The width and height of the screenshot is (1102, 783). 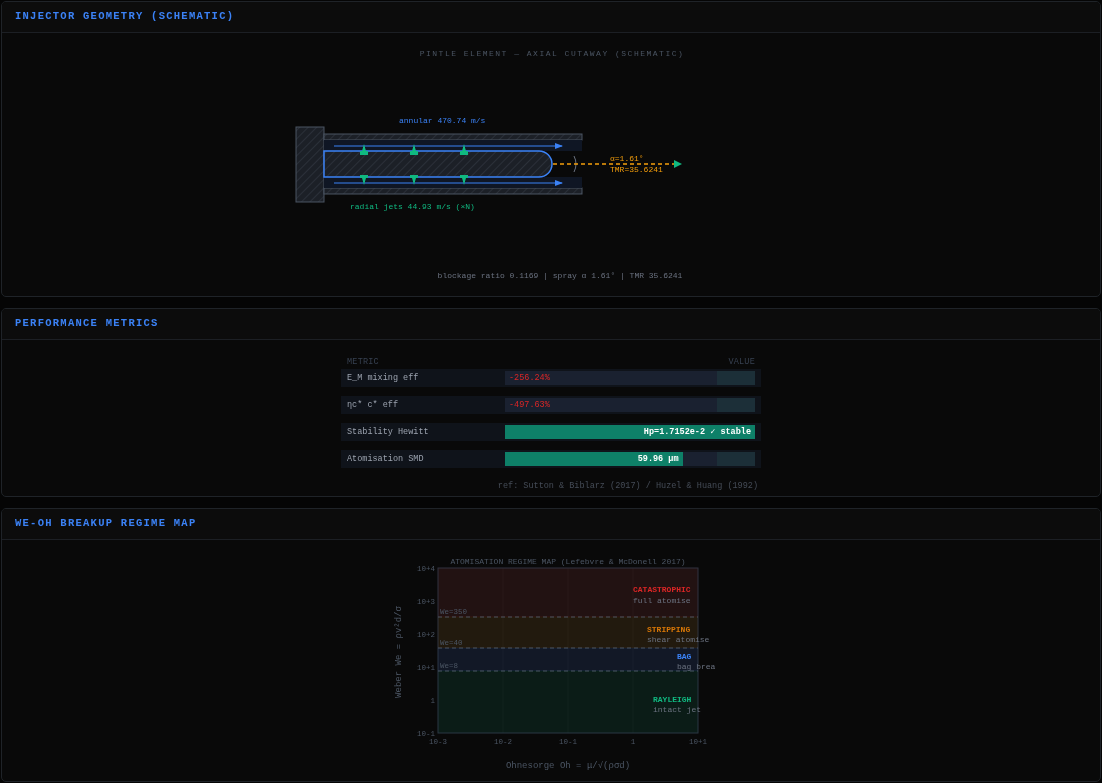 What do you see at coordinates (662, 600) in the screenshot?
I see `regime-description: full atomise` at bounding box center [662, 600].